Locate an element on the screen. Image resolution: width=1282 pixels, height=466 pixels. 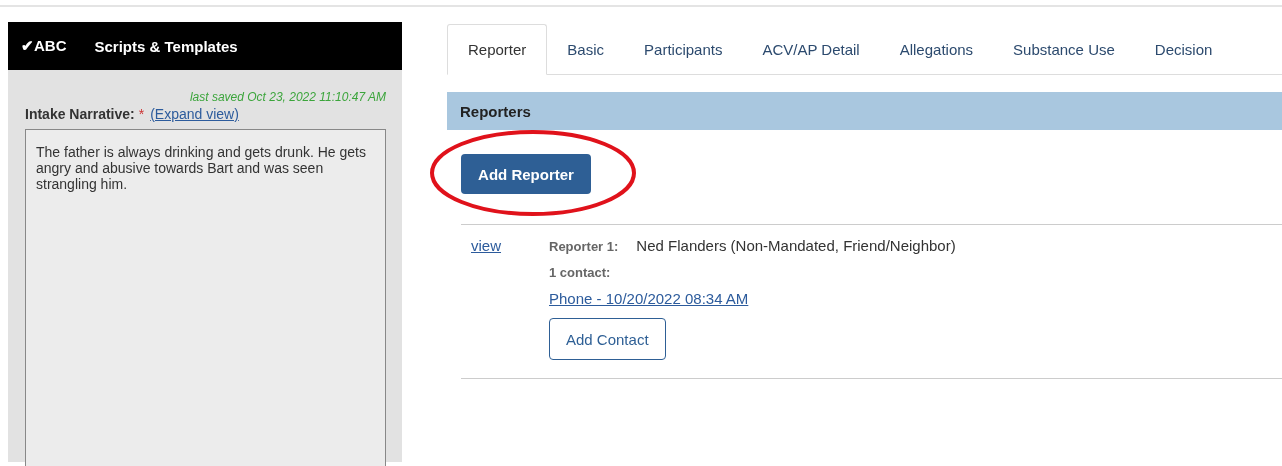
add-reporter-button: Add Reporter is located at coordinates (526, 174).